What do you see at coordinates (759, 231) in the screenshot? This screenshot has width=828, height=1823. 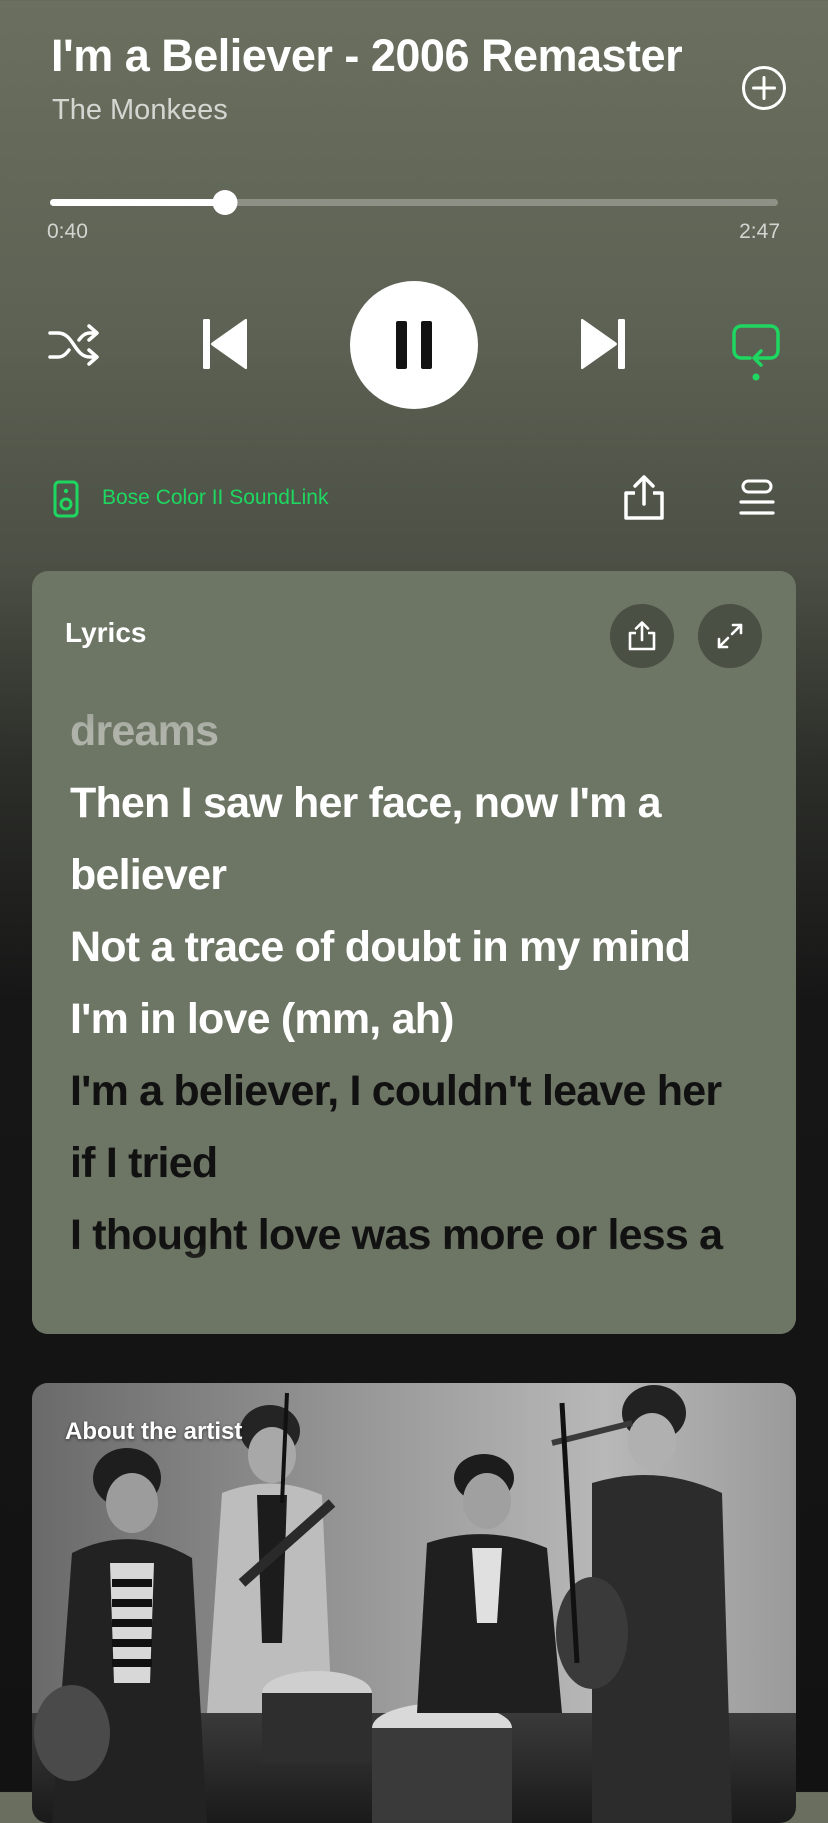 I see `total-time: 2:47` at bounding box center [759, 231].